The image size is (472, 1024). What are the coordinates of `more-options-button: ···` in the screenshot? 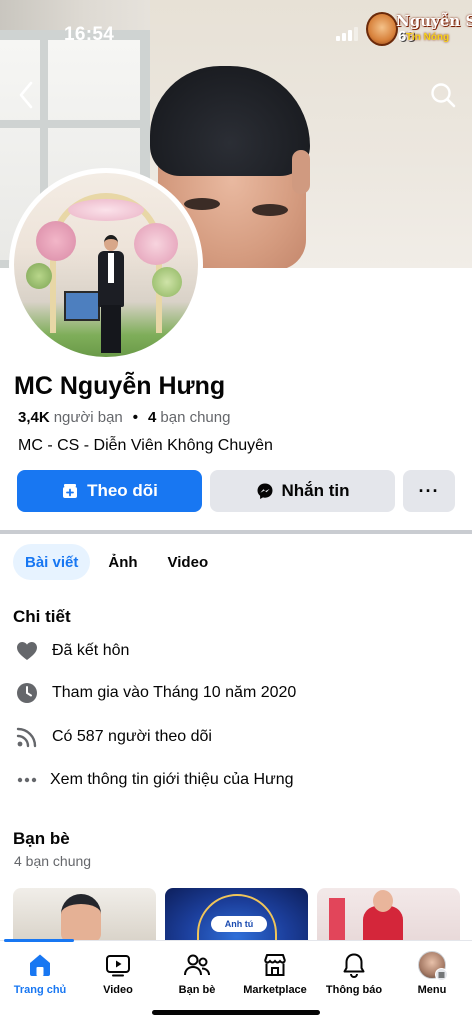 It's located at (429, 491).